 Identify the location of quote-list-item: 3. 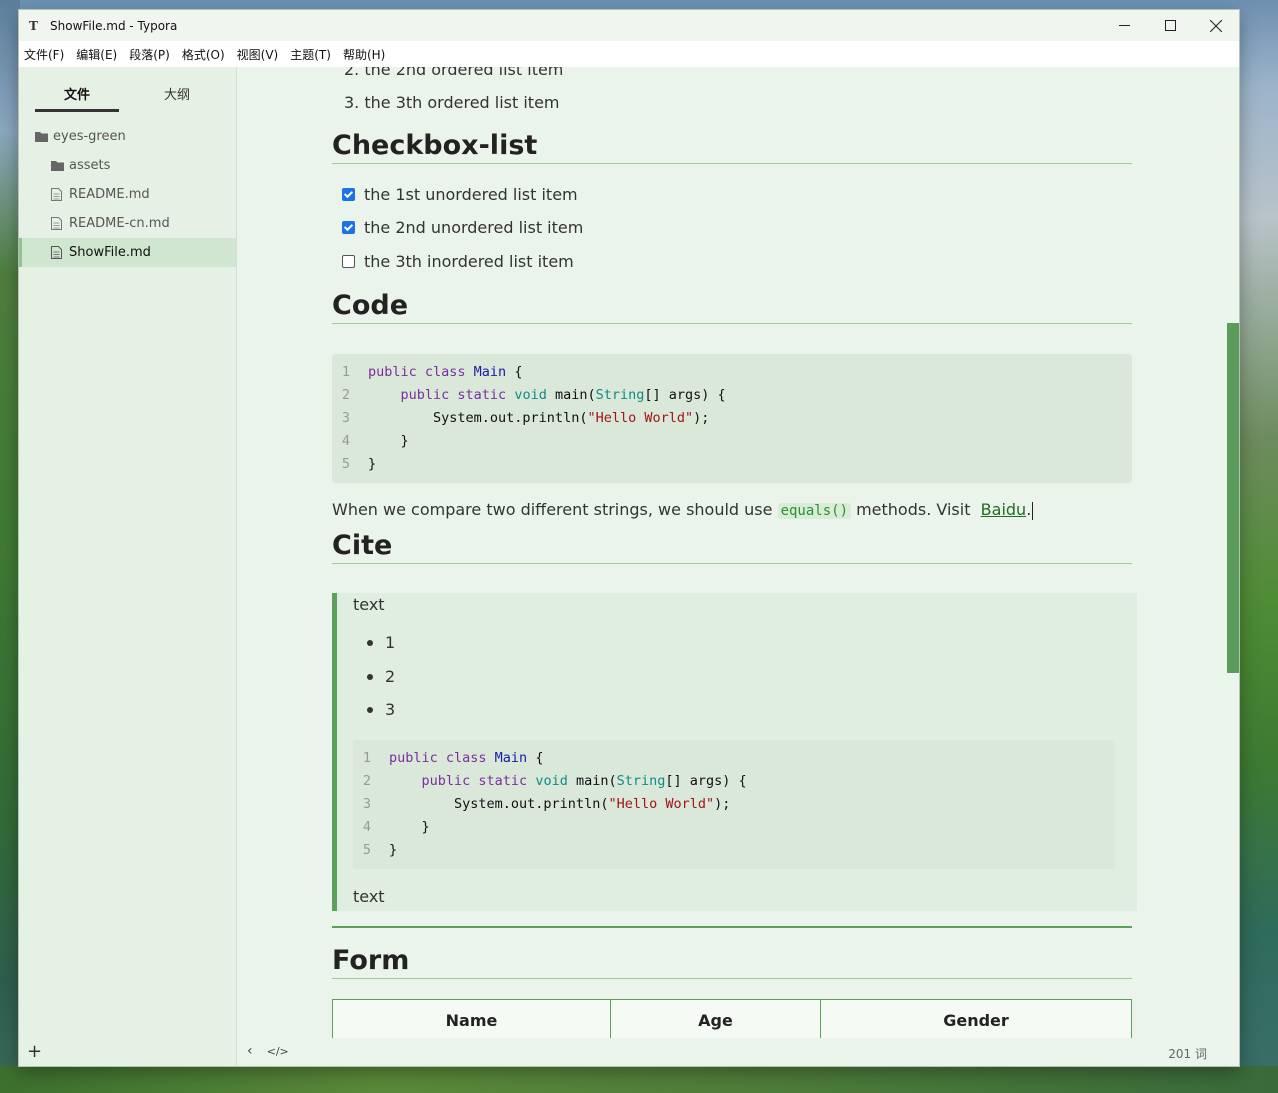
(381, 709).